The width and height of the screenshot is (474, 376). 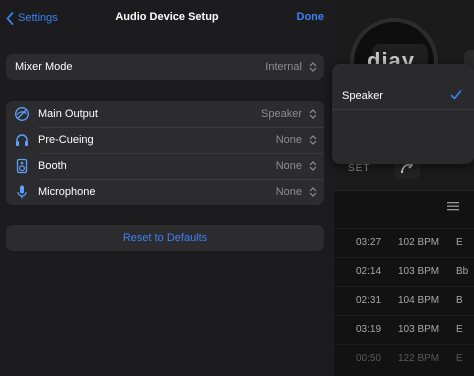 I want to click on mixer-mode-group: Mixer Mode Internal, so click(x=165, y=67).